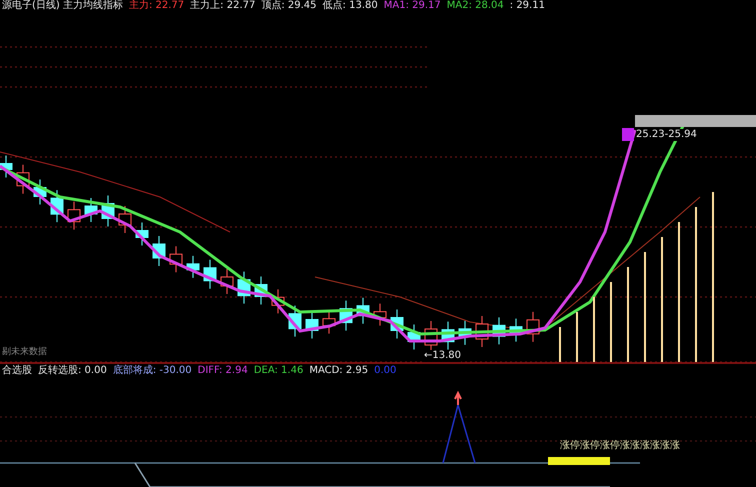  I want to click on chart-footnote: 剔未来数据, so click(24, 352).